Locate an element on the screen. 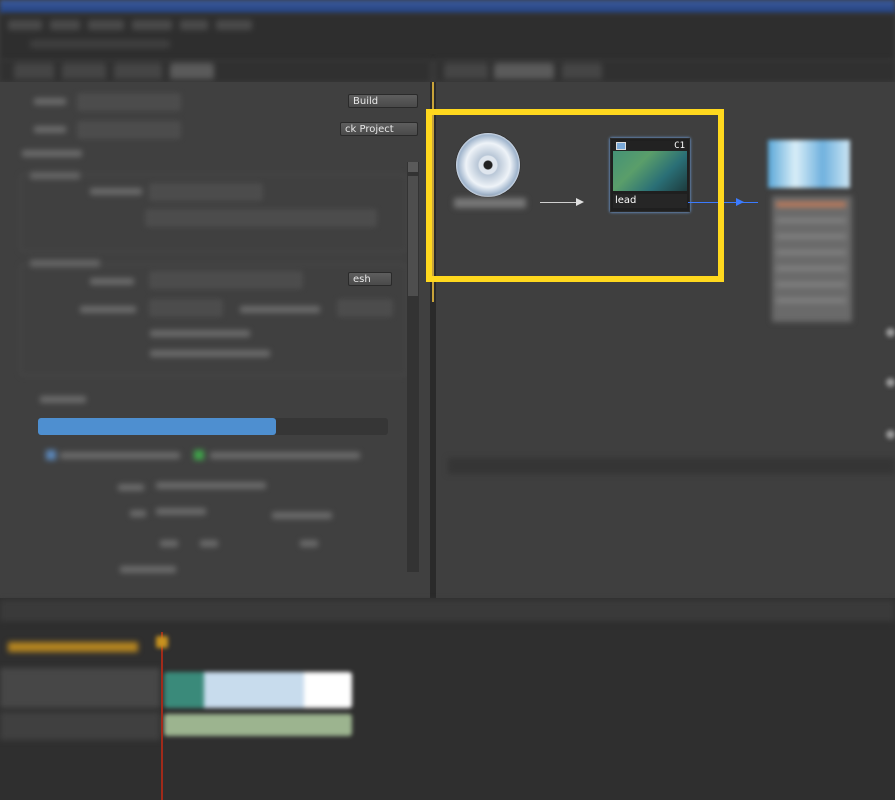 This screenshot has height=800, width=895. scroll-up-icon is located at coordinates (413, 167).